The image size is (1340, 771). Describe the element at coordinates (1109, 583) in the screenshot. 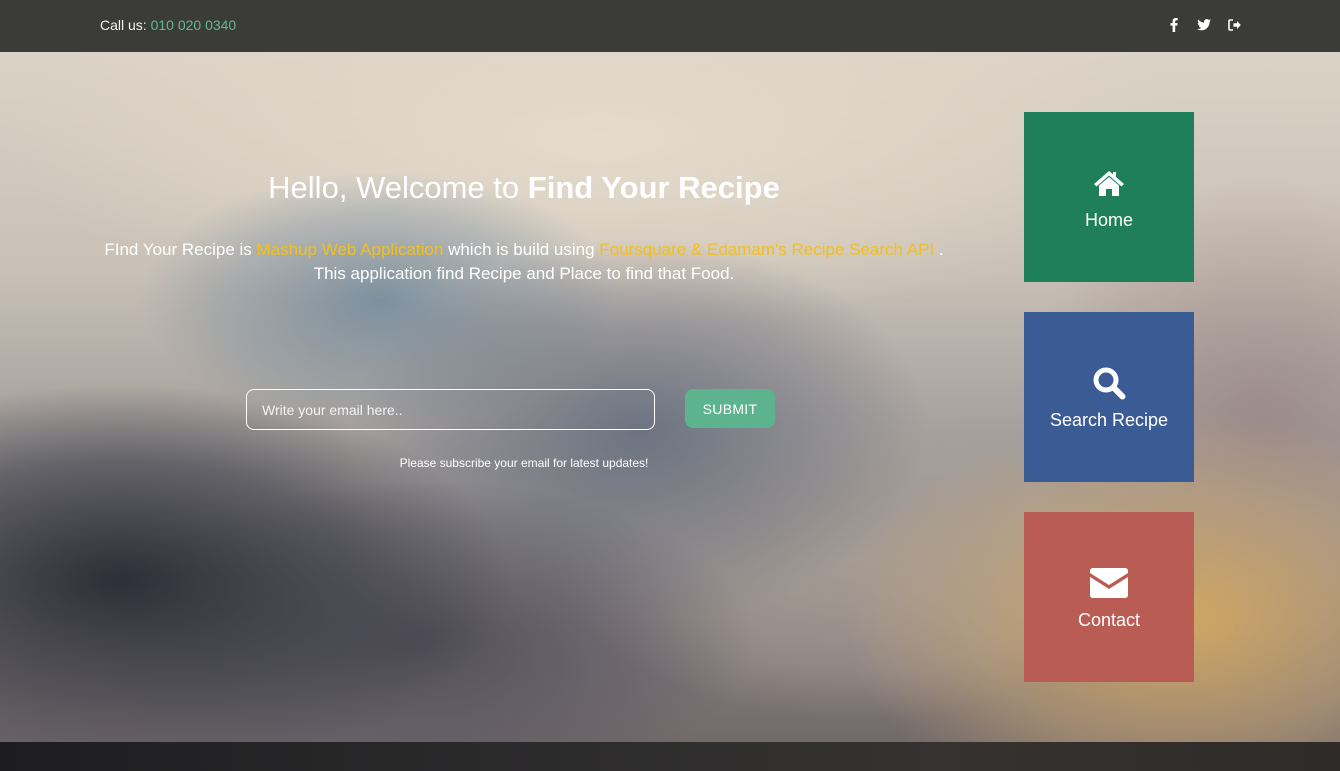

I see `envelope-icon` at that location.